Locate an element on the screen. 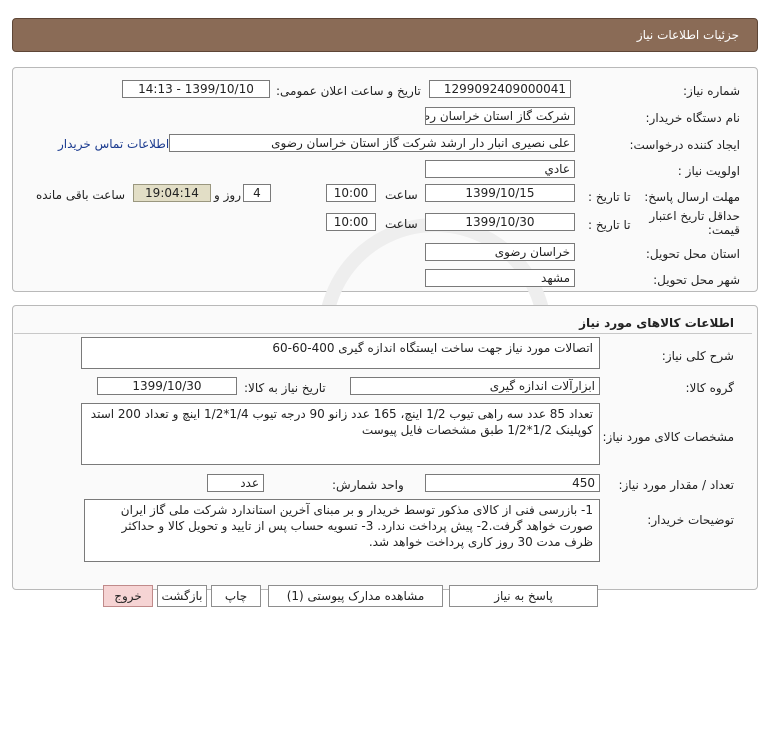 The image size is (770, 745). city-field: مشهد is located at coordinates (500, 278).